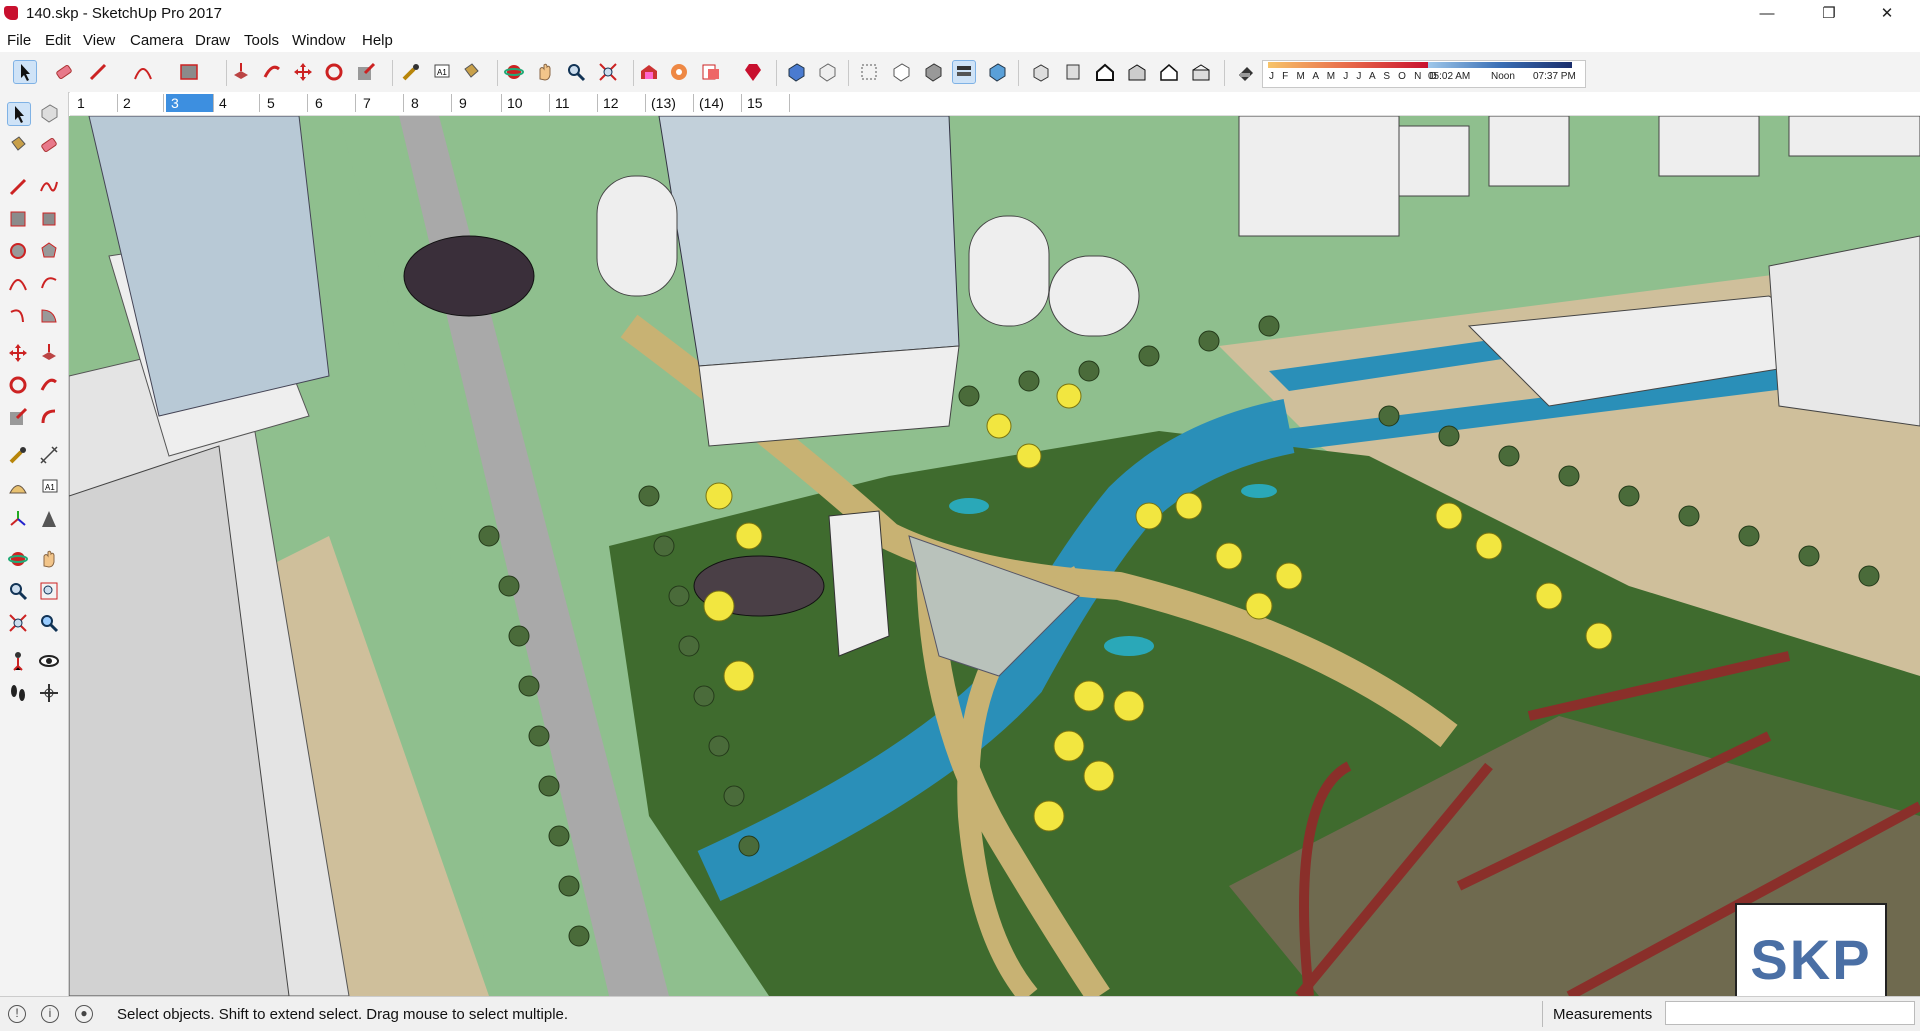 This screenshot has height=1031, width=1920. I want to click on line-icon, so click(18, 187).